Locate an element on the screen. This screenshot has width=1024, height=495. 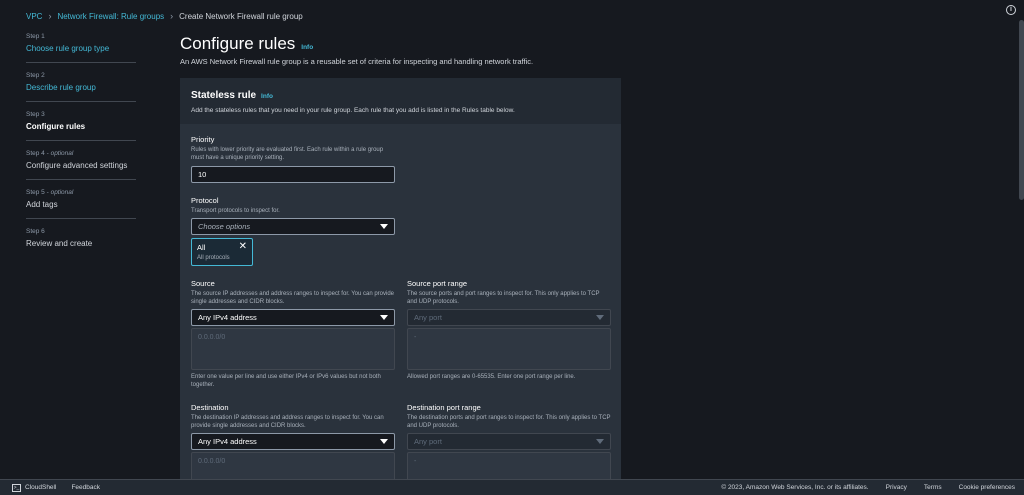
scrollbar is located at coordinates (1021, 110).